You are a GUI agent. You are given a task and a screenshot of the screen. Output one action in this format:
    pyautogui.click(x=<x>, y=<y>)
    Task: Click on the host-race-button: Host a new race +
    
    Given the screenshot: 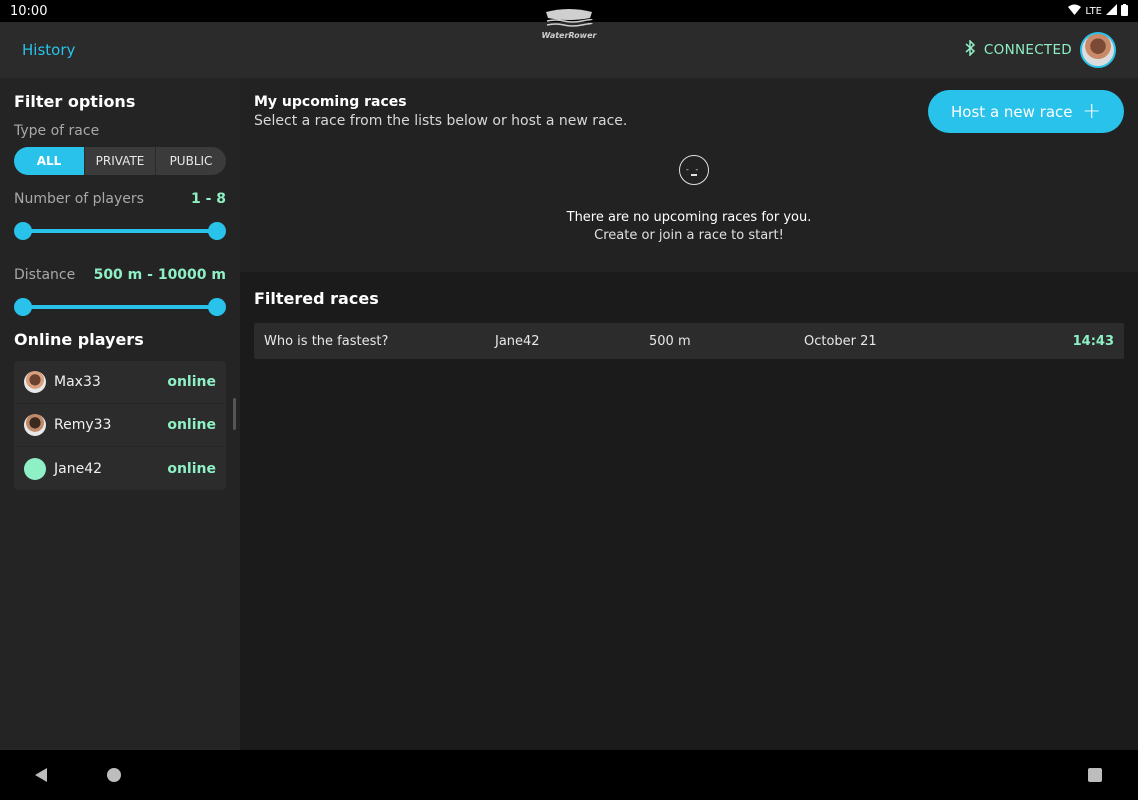 What is the action you would take?
    pyautogui.click(x=1026, y=111)
    